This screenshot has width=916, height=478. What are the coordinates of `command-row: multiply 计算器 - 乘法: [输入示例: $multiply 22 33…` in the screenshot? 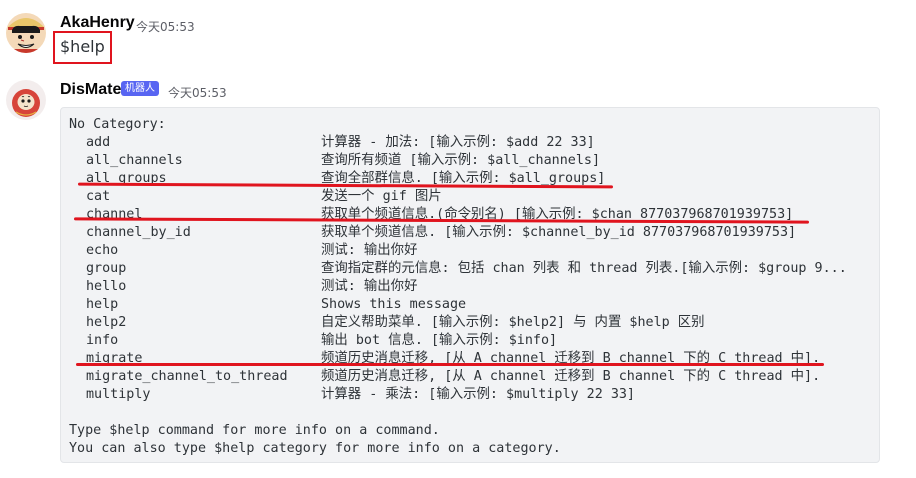 It's located at (481, 395).